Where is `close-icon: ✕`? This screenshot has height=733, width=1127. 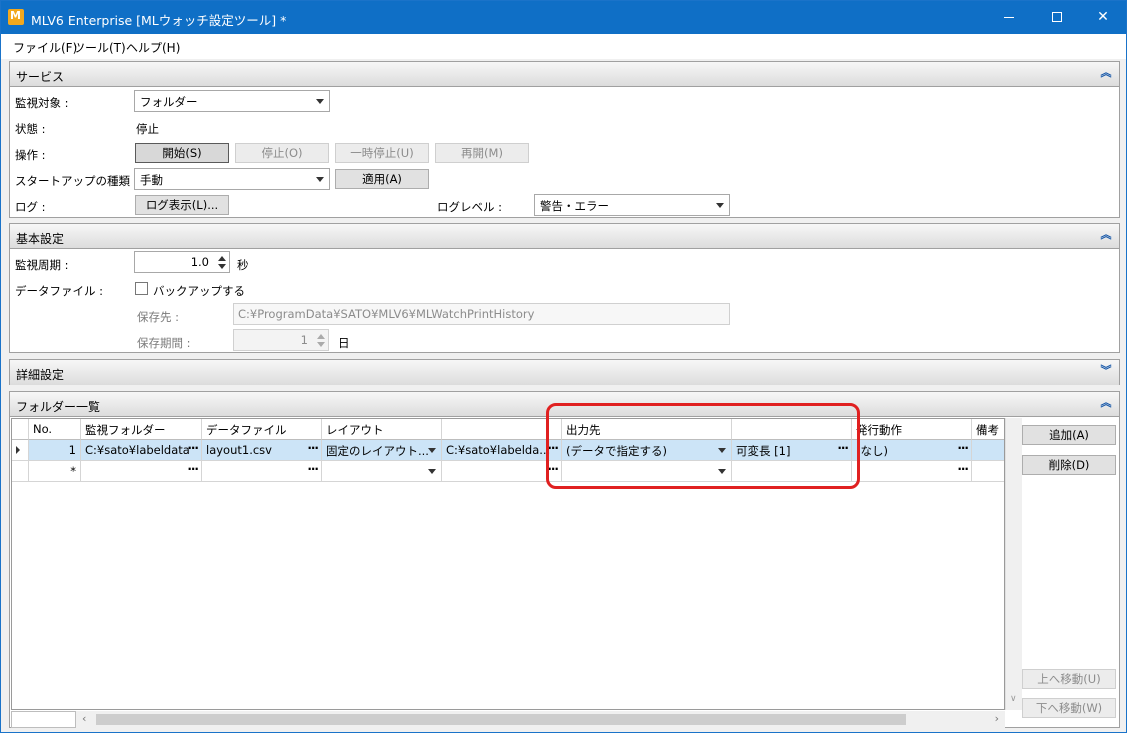
close-icon: ✕ is located at coordinates (1103, 17).